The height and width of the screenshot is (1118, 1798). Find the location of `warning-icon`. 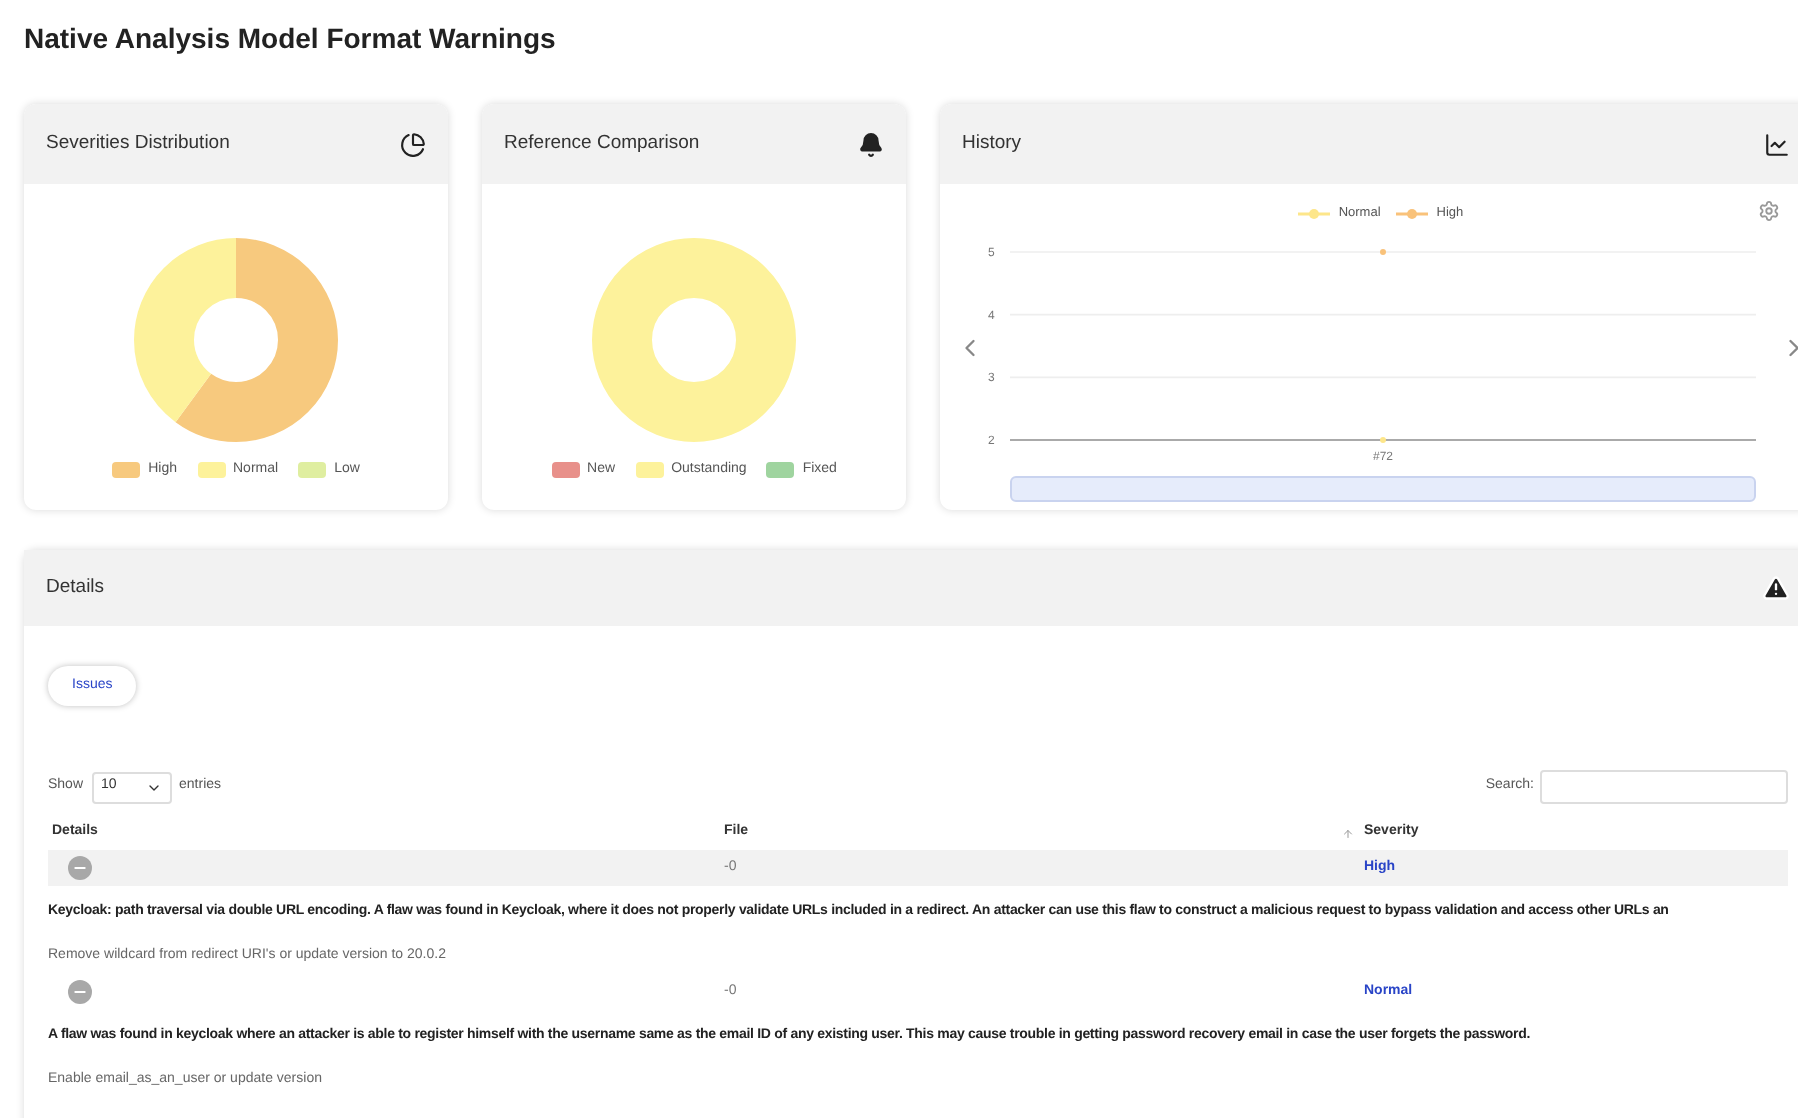

warning-icon is located at coordinates (1776, 588).